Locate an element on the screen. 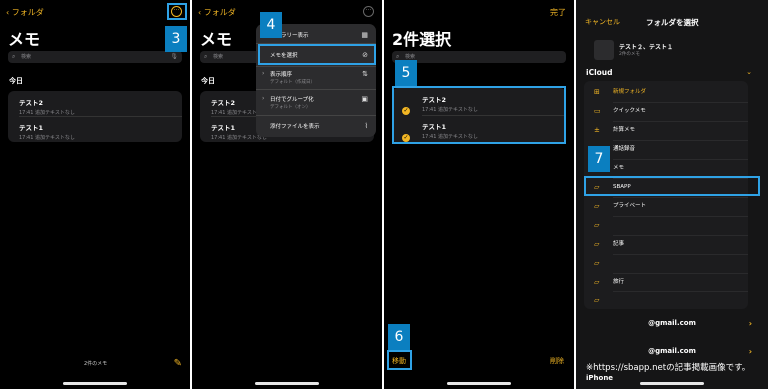 Image resolution: width=768 pixels, height=389 pixels. quick-note-icon: ▭ is located at coordinates (597, 111).